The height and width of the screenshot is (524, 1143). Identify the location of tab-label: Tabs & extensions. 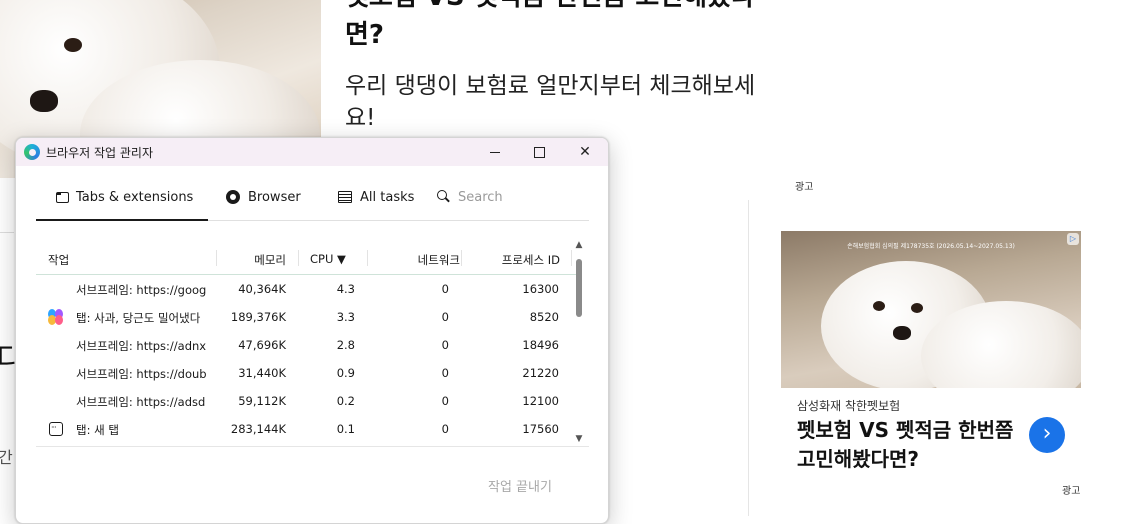
(135, 197).